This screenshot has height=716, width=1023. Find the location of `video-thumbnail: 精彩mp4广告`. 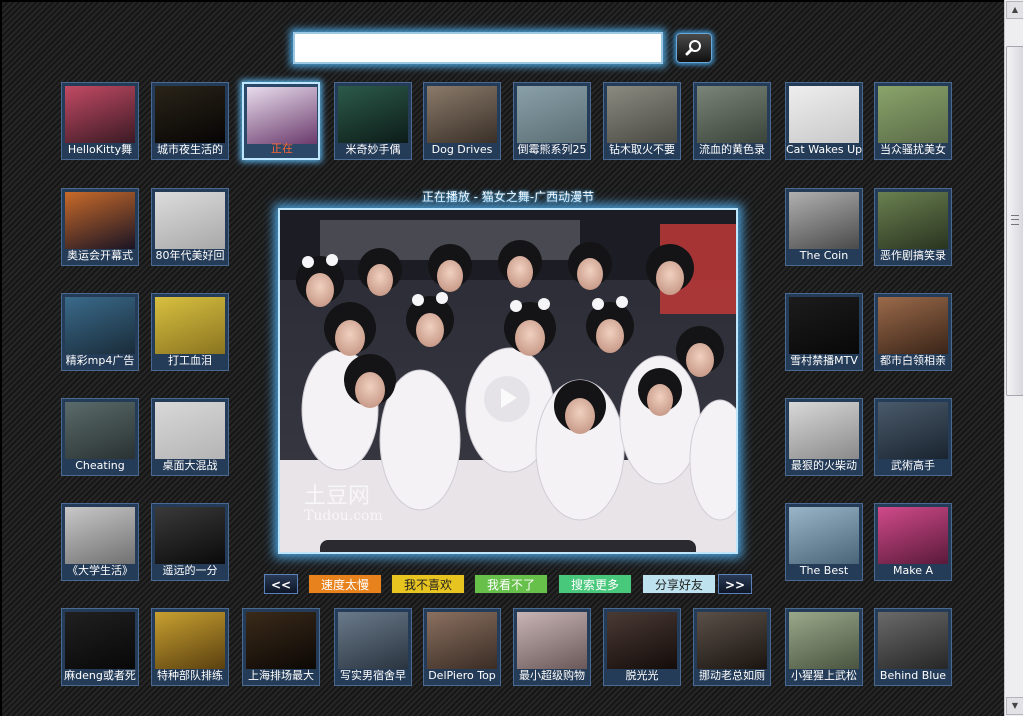

video-thumbnail: 精彩mp4广告 is located at coordinates (100, 332).